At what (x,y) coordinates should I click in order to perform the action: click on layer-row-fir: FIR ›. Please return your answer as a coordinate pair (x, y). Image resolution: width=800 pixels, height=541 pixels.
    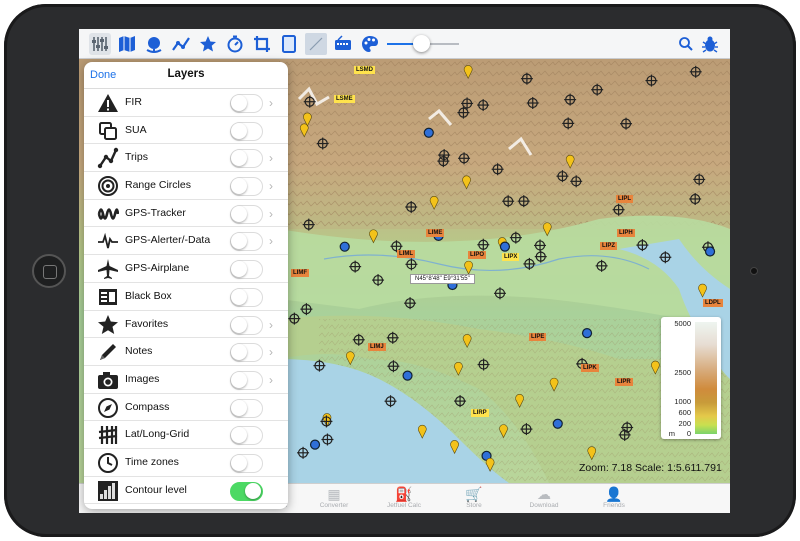
    Looking at the image, I should click on (186, 103).